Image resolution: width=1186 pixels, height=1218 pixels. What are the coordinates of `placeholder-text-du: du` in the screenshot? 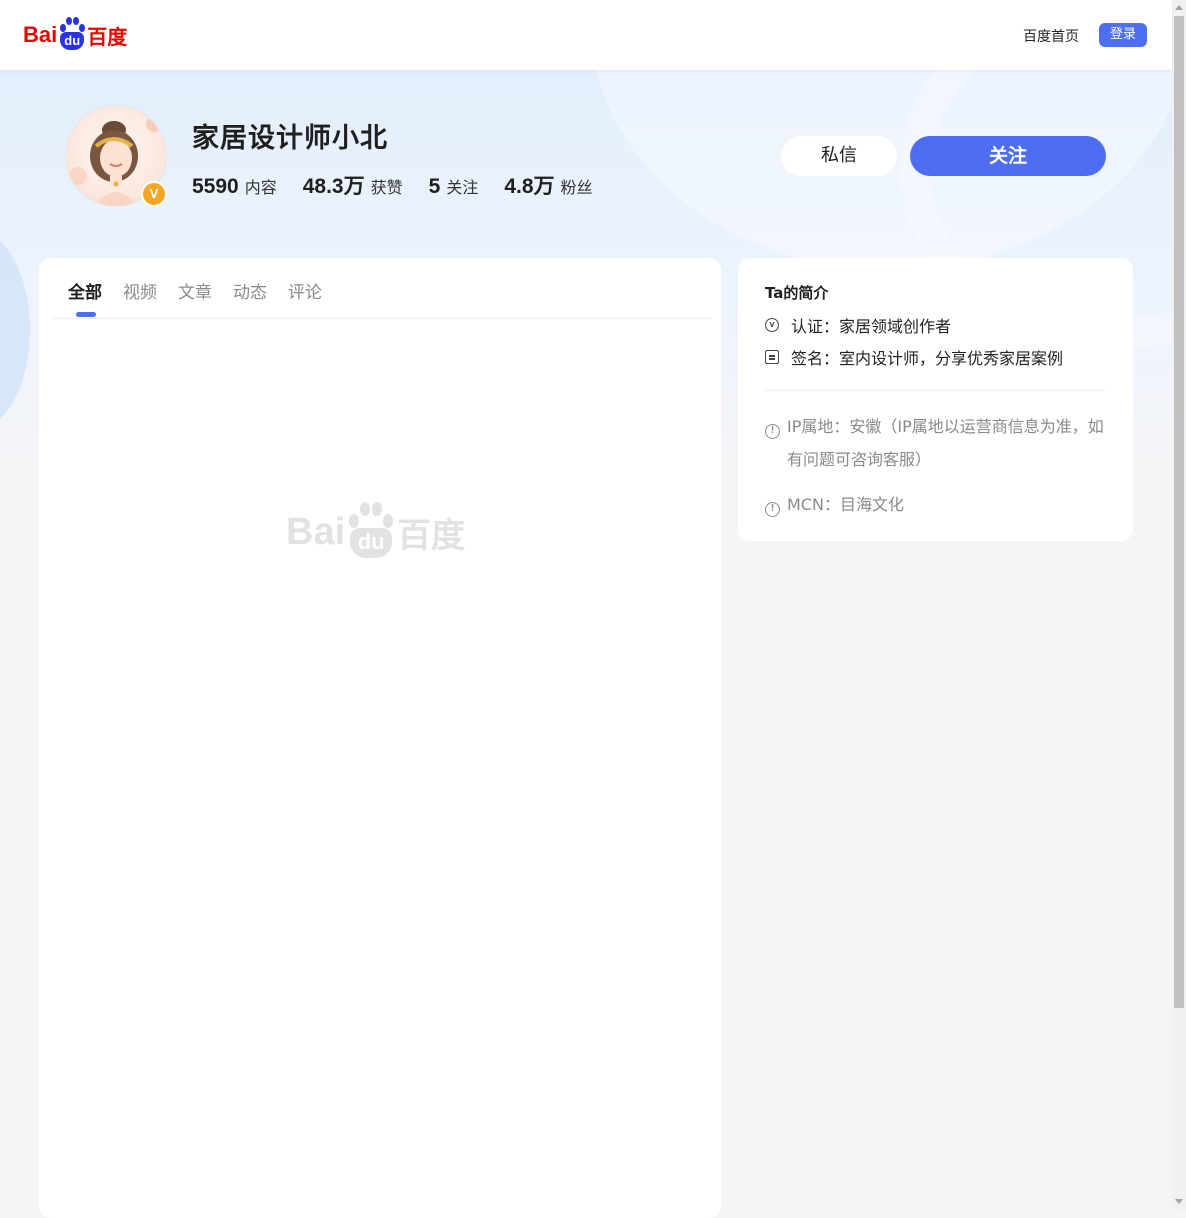 It's located at (371, 543).